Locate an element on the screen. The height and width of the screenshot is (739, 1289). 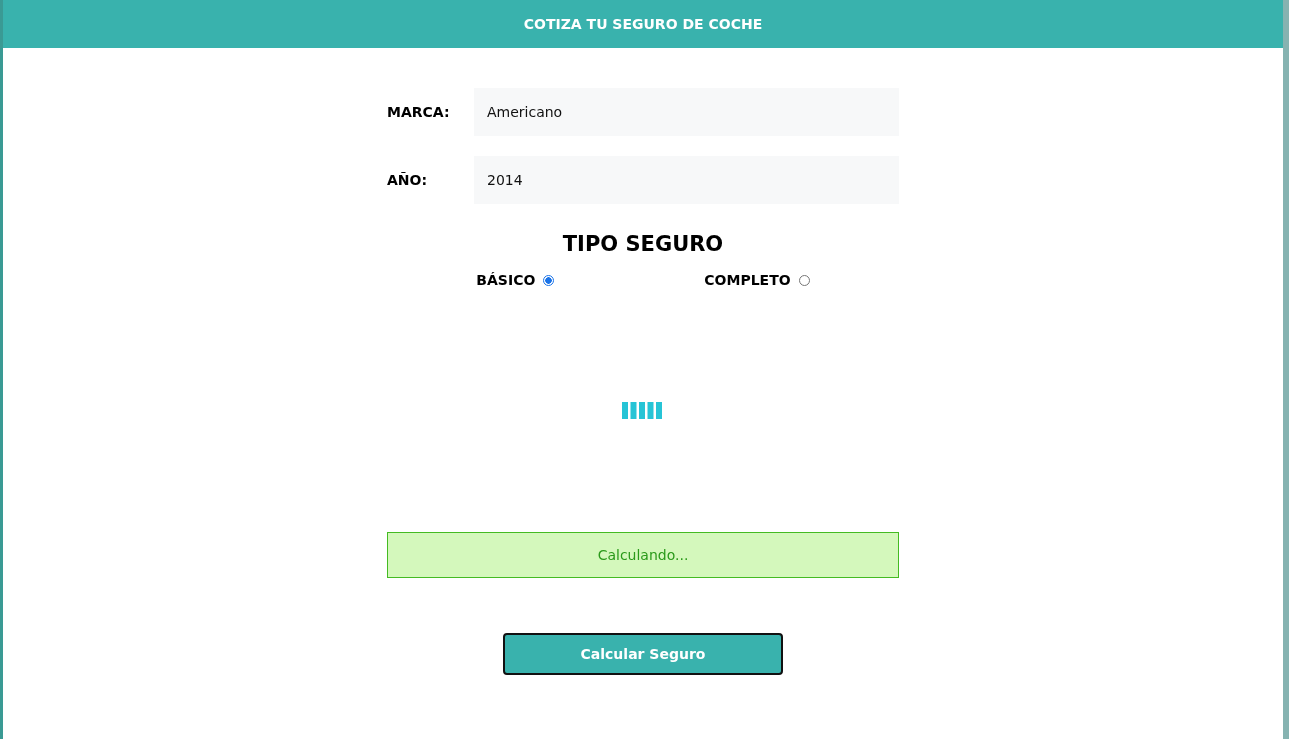
field-label: MARCA: is located at coordinates (419, 112).